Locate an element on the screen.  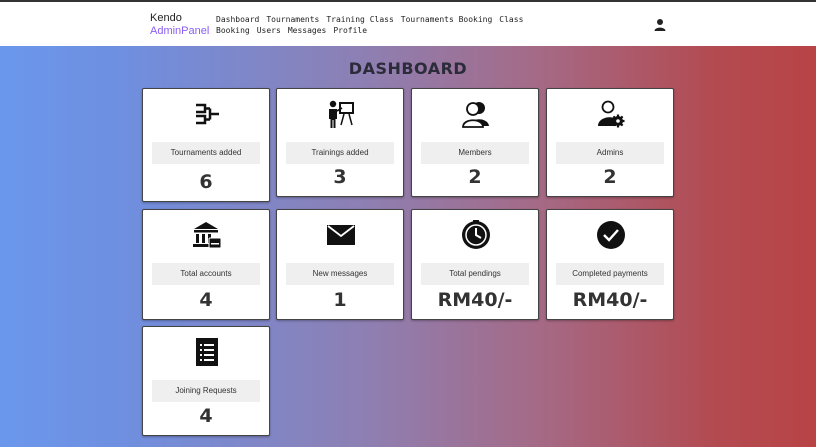
card-label: Tournaments added is located at coordinates (206, 153).